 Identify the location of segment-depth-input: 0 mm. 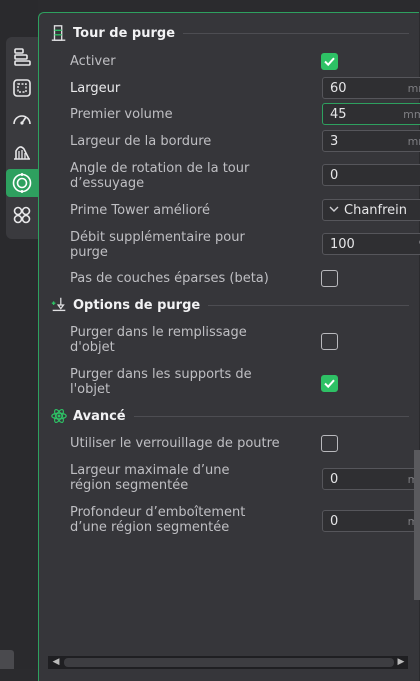
(371, 521).